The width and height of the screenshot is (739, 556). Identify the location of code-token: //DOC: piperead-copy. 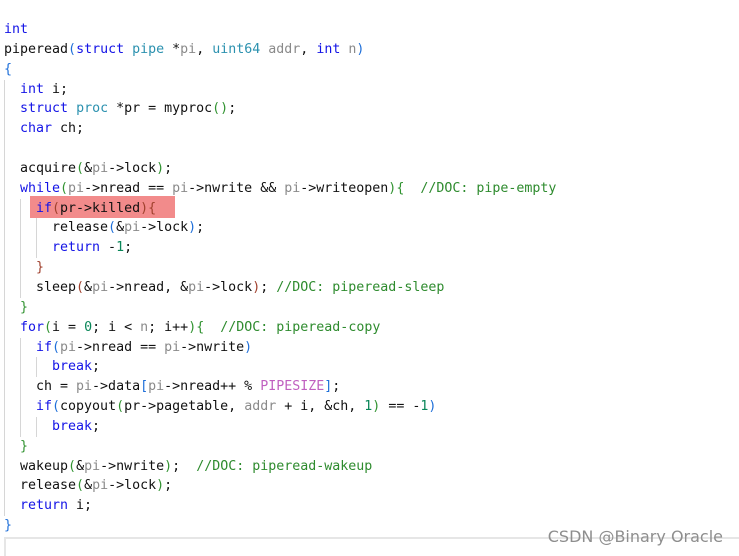
(292, 327).